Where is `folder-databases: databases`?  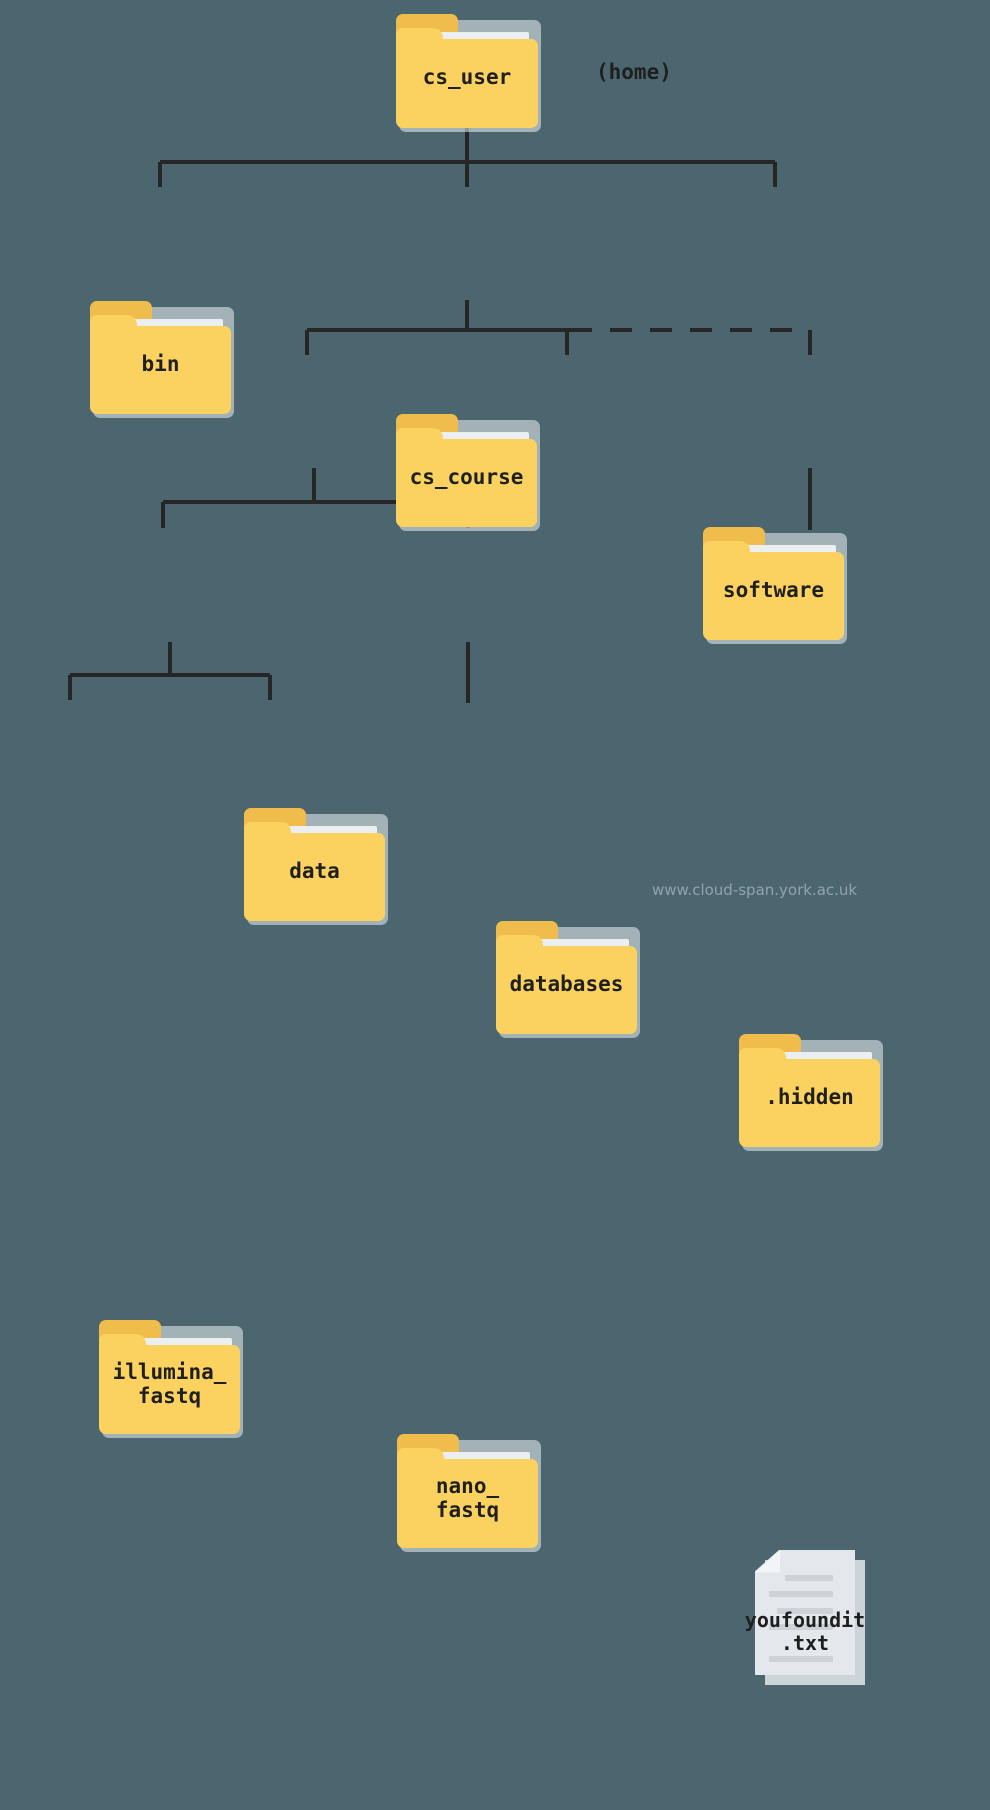
folder-databases: databases is located at coordinates (568, 979).